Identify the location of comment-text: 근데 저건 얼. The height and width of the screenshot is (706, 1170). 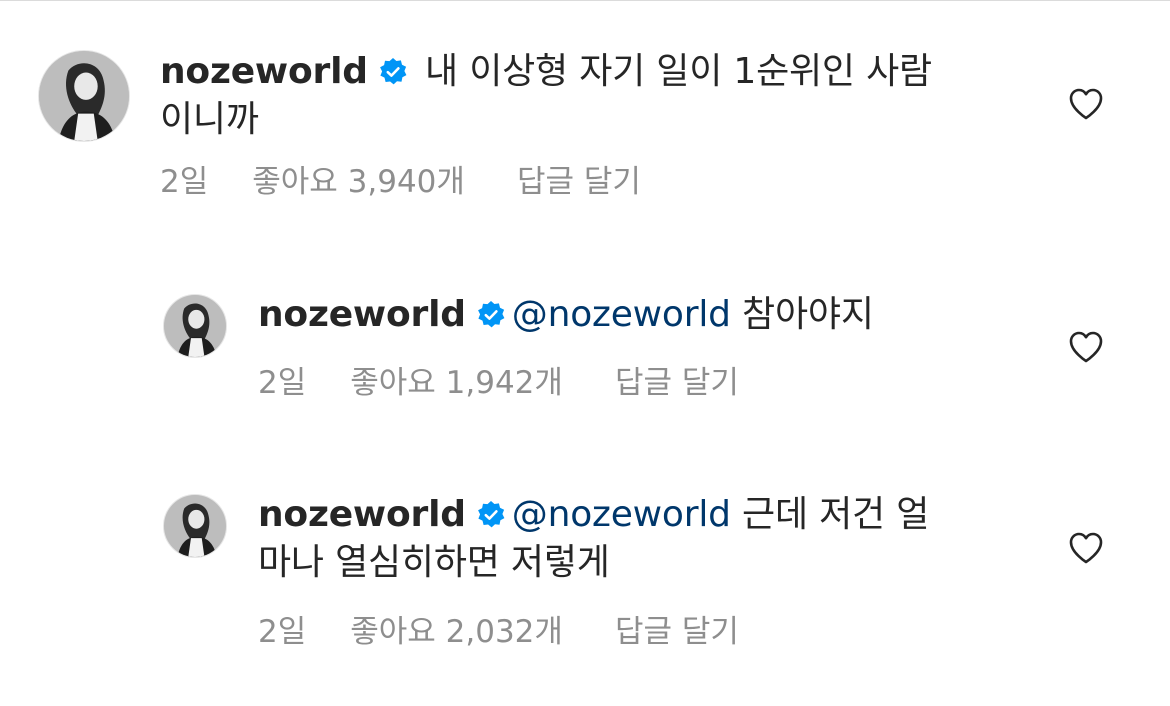
(830, 514).